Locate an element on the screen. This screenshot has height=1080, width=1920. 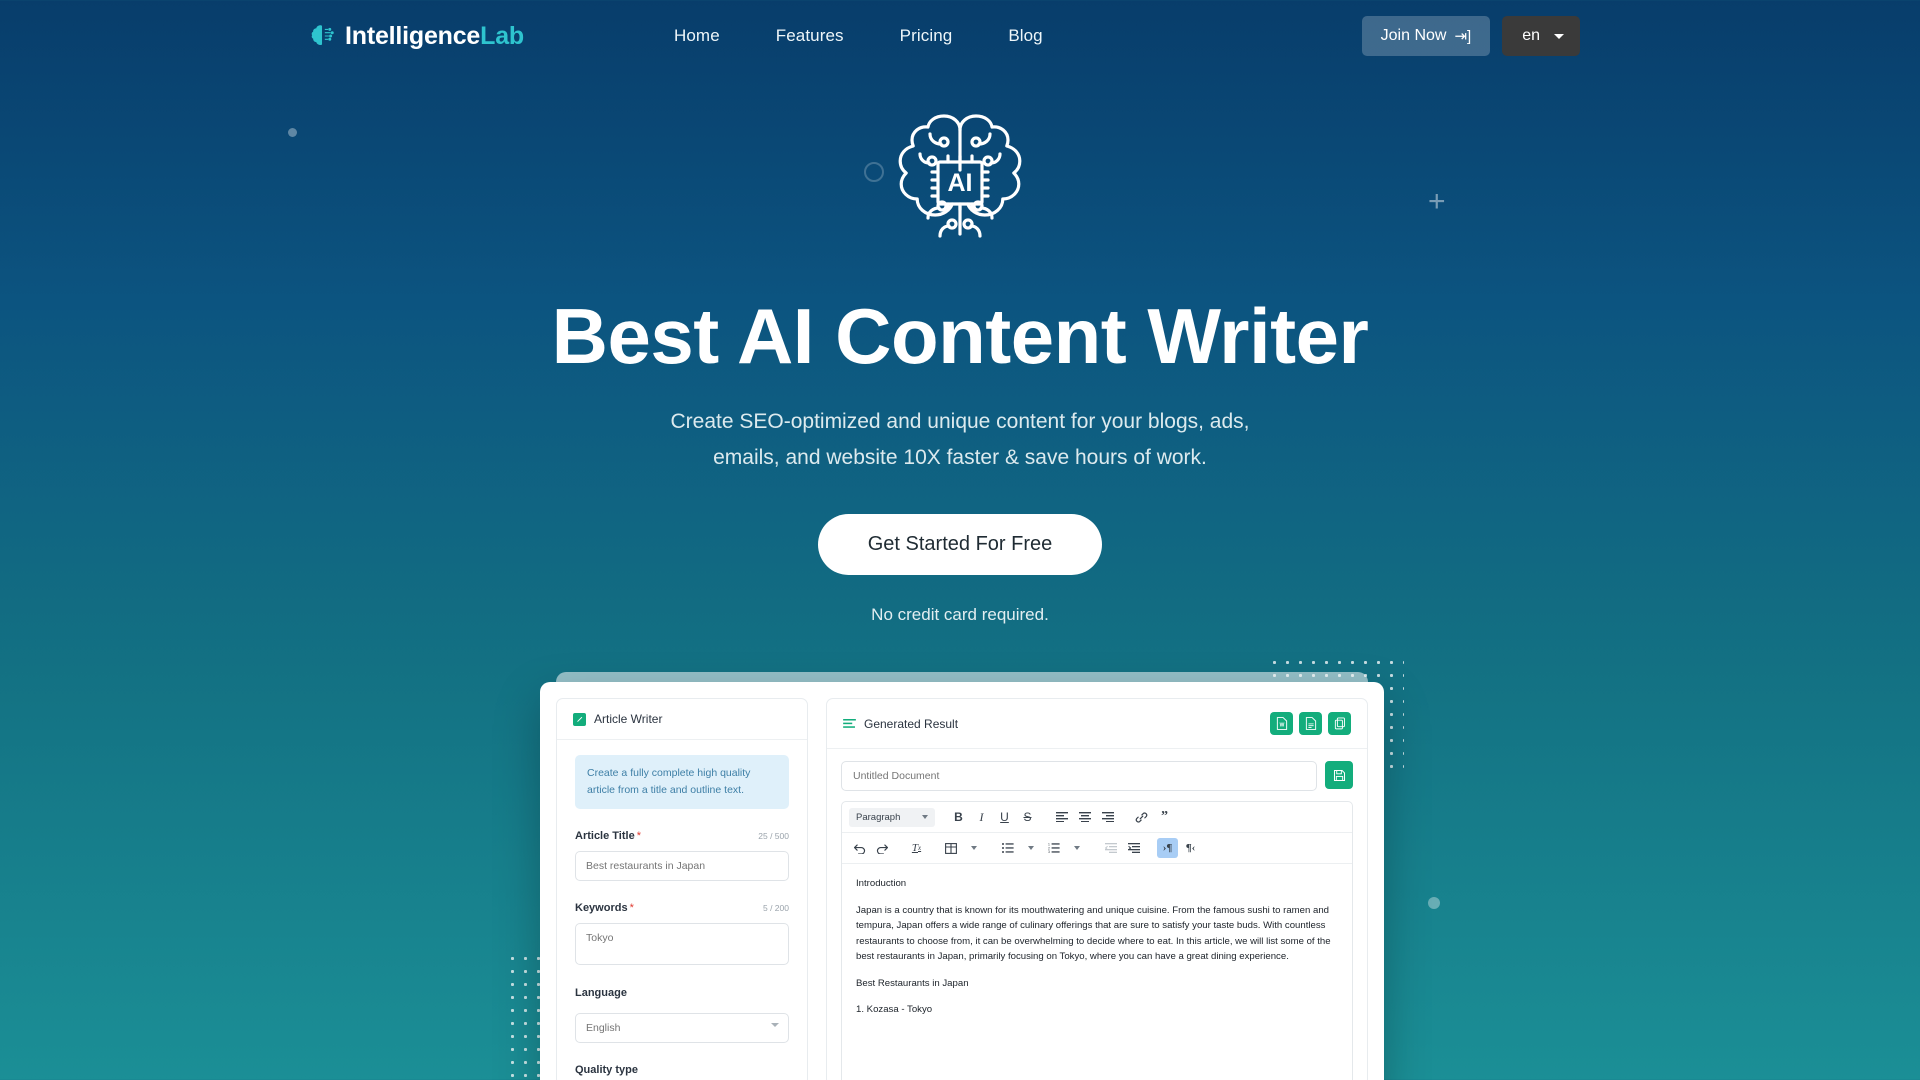
svg-text: W is located at coordinates (1281, 726).